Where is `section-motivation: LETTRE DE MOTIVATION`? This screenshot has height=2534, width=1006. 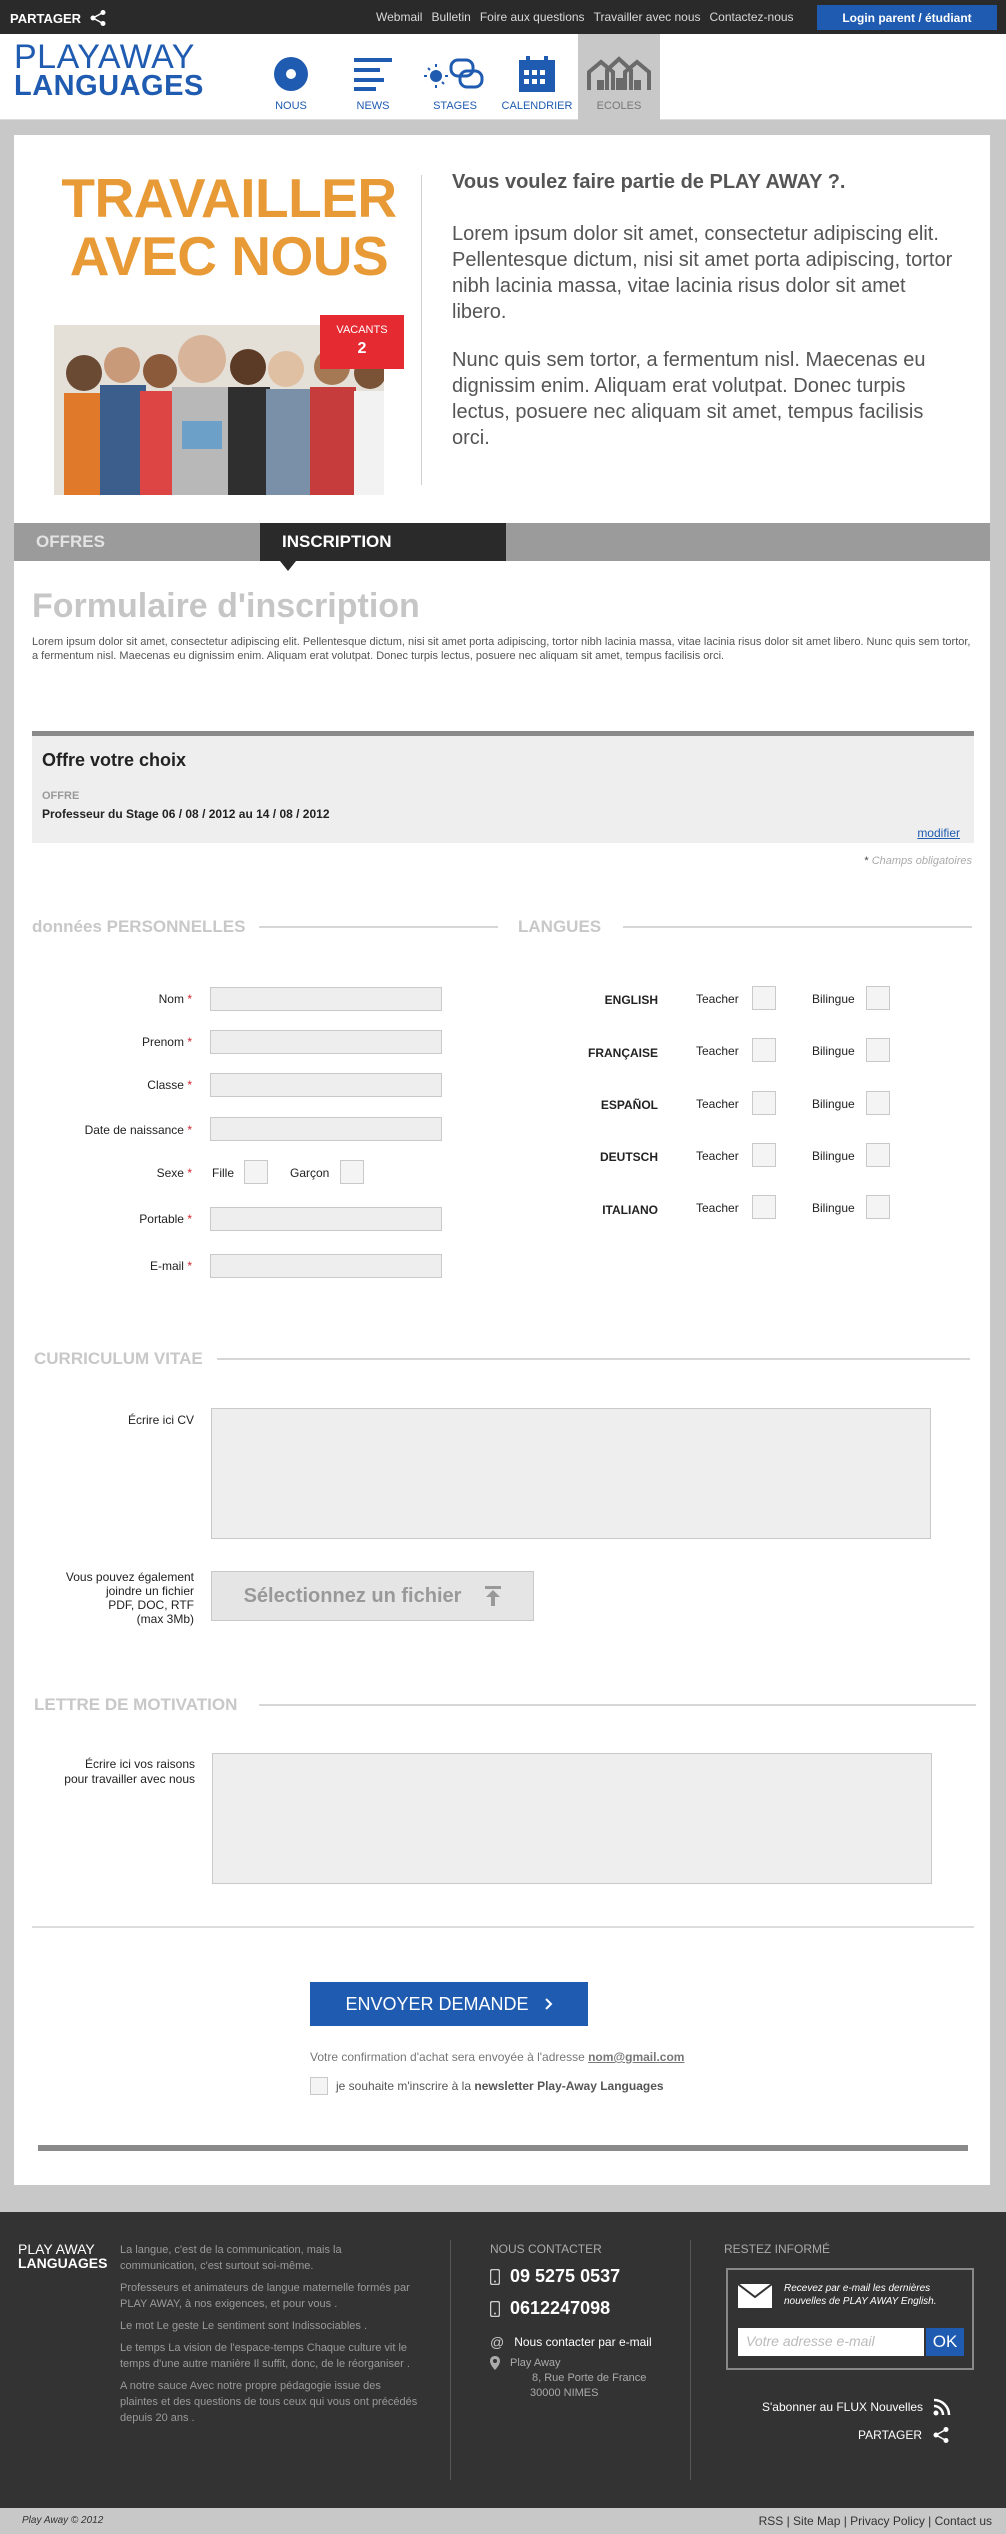 section-motivation: LETTRE DE MOTIVATION is located at coordinates (505, 1705).